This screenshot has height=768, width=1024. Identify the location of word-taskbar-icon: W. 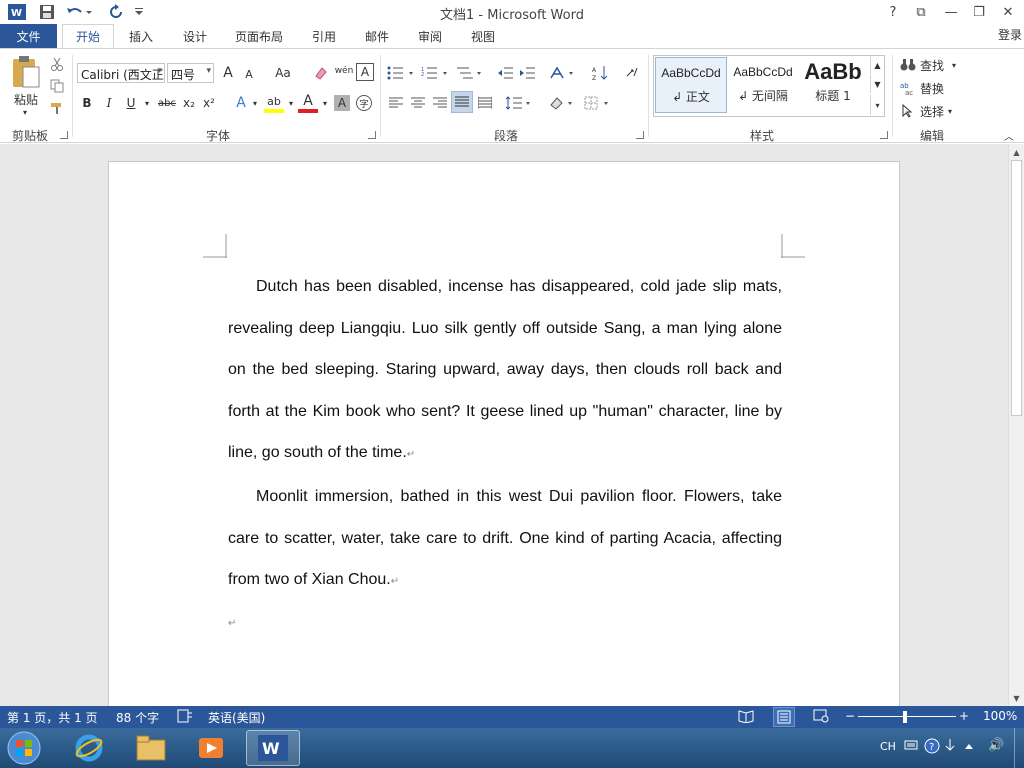
(273, 748).